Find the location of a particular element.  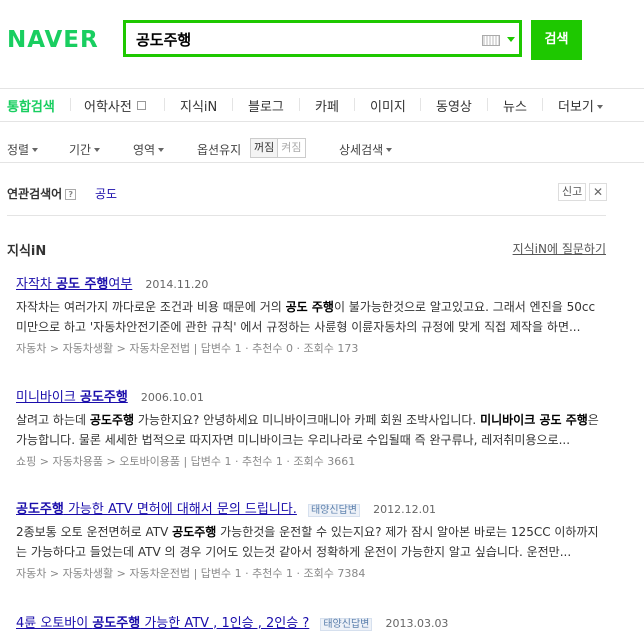

filter-area: 영역 is located at coordinates (149, 149).